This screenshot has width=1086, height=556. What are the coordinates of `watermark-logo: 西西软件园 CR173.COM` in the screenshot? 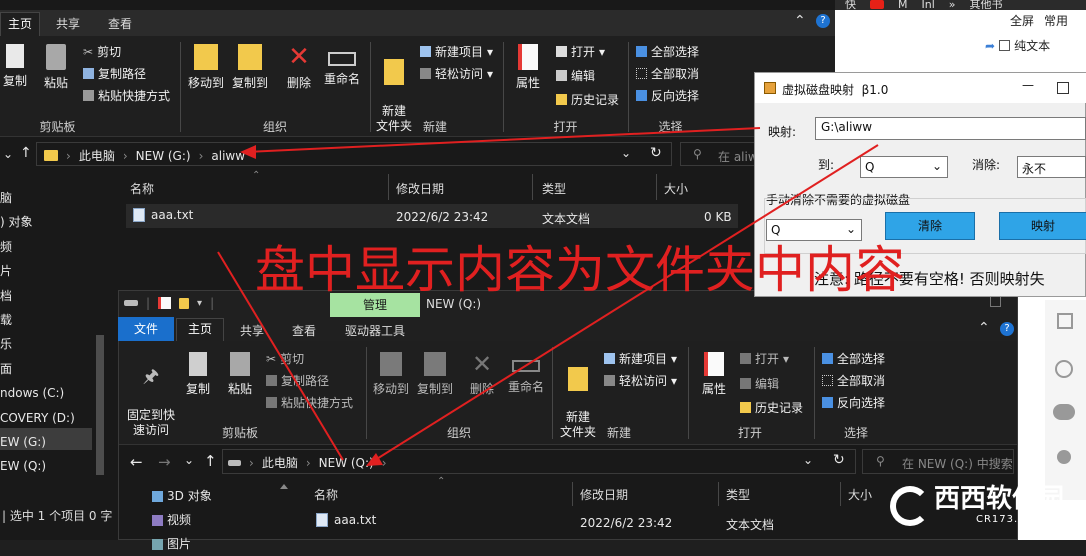 It's located at (978, 506).